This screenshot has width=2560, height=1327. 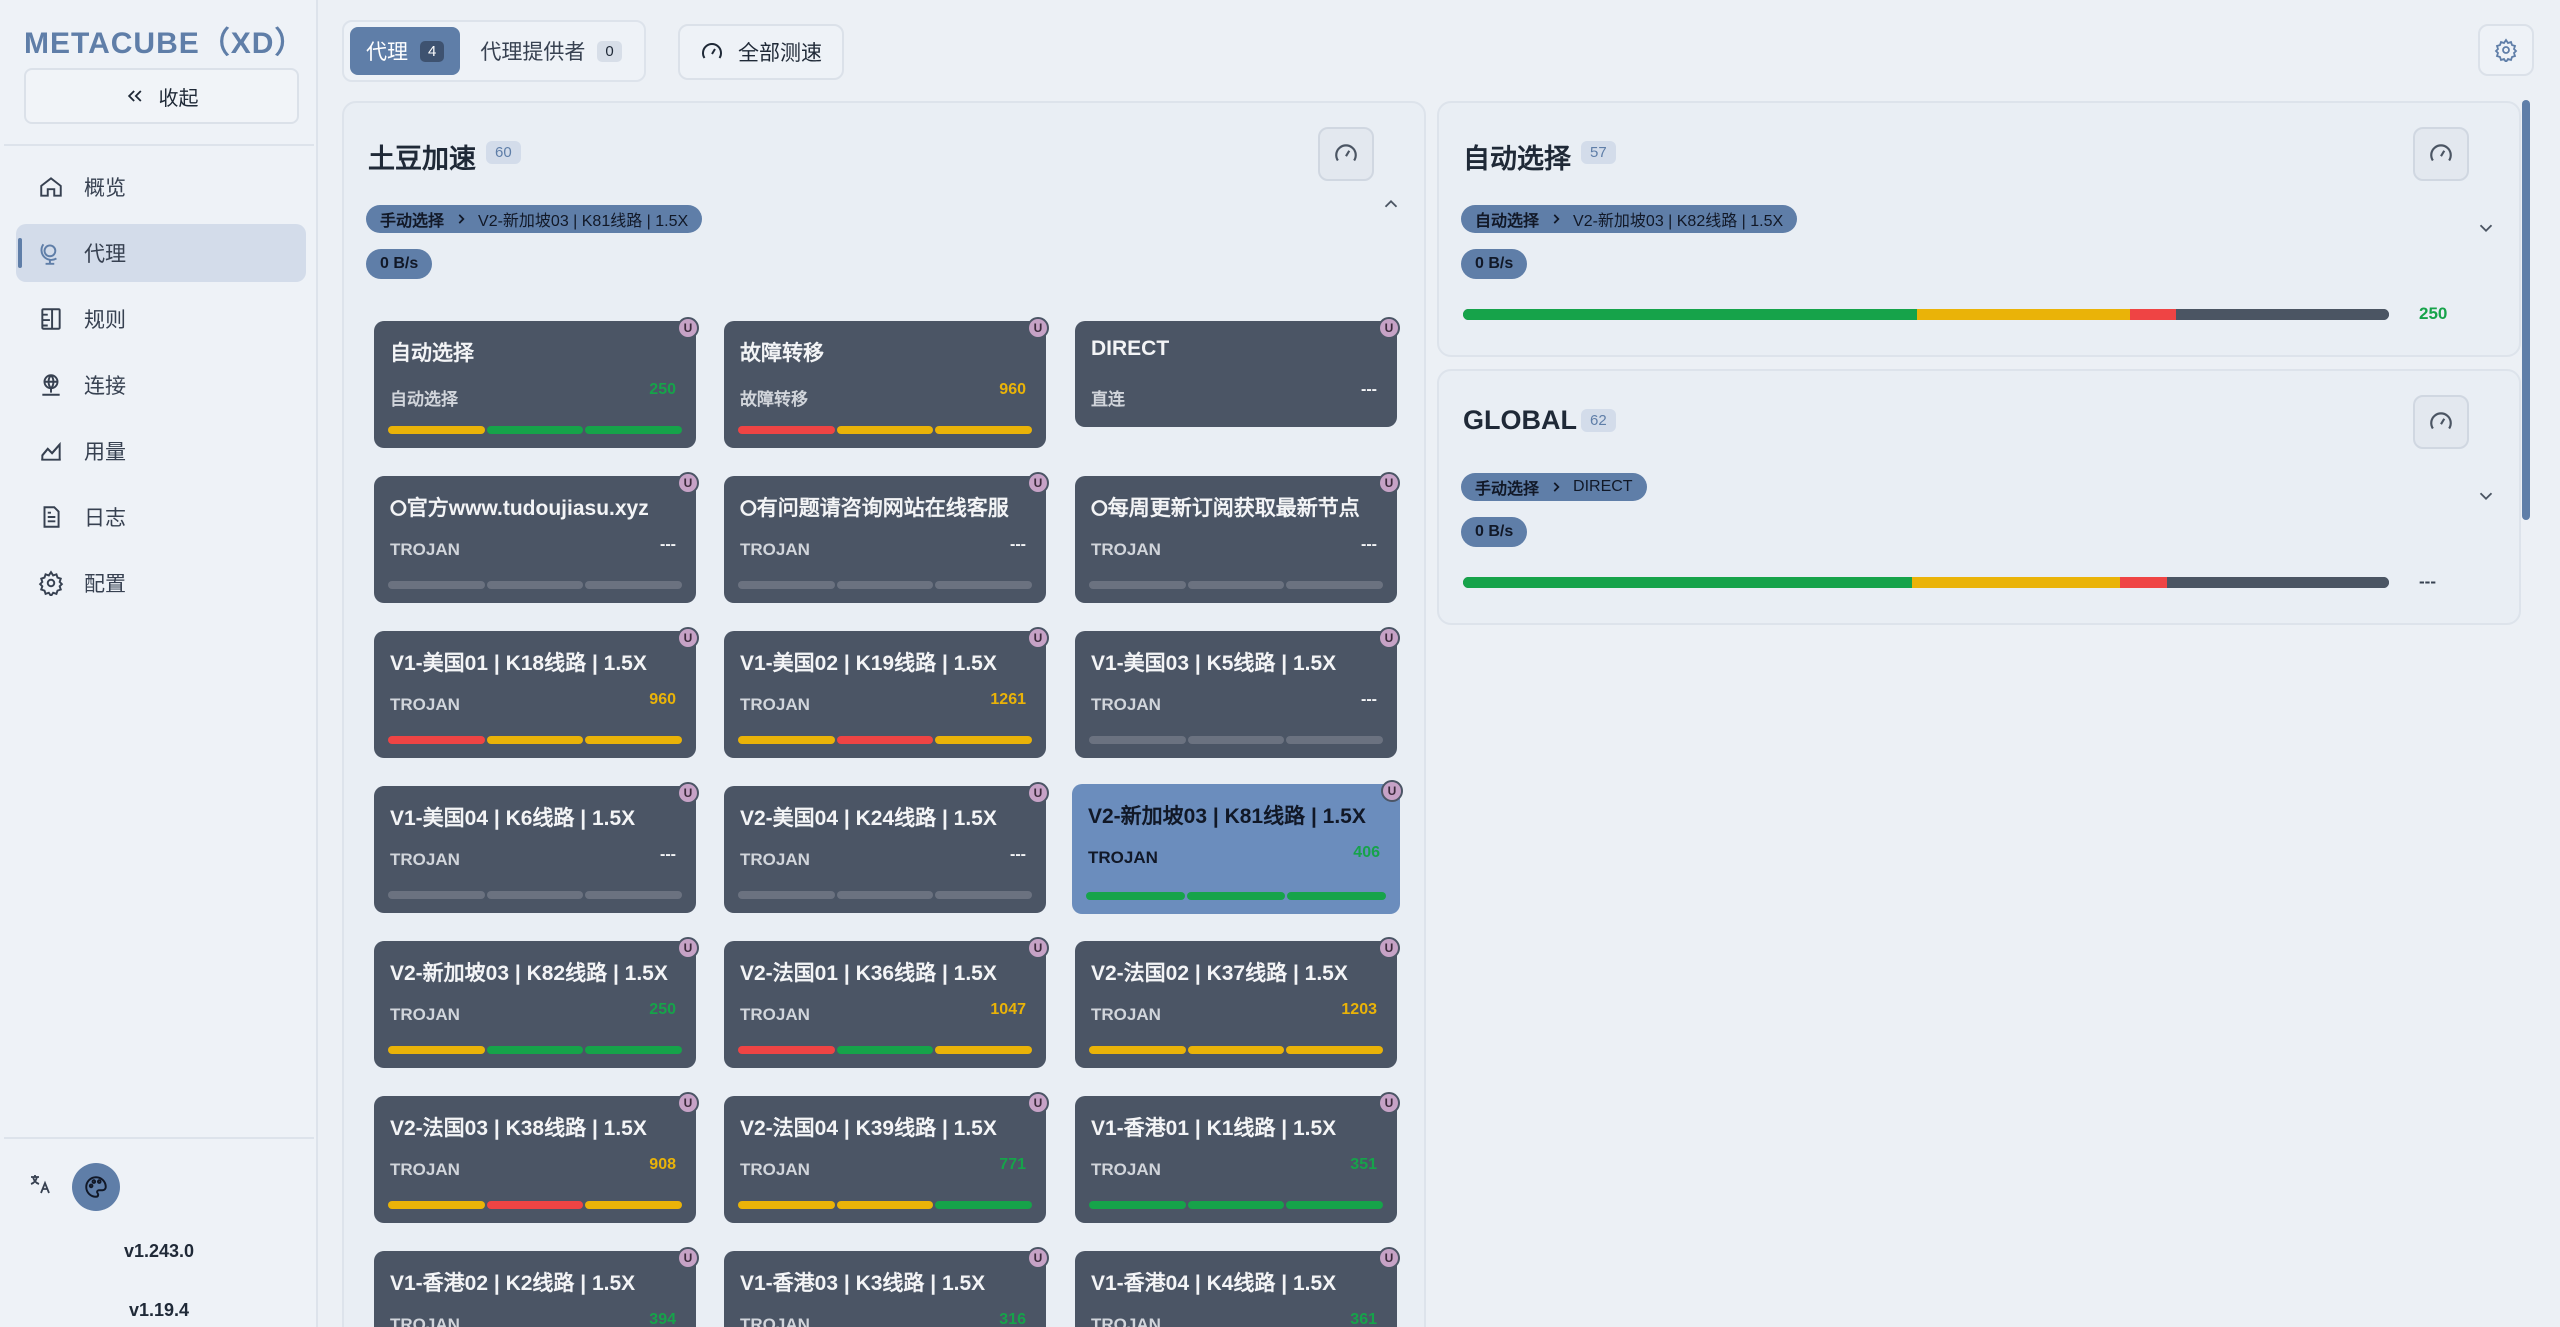 What do you see at coordinates (536, 537) in the screenshot?
I see `proxy-card: ⭘官方www.tudoujiasu.xyz TROJAN --- U` at bounding box center [536, 537].